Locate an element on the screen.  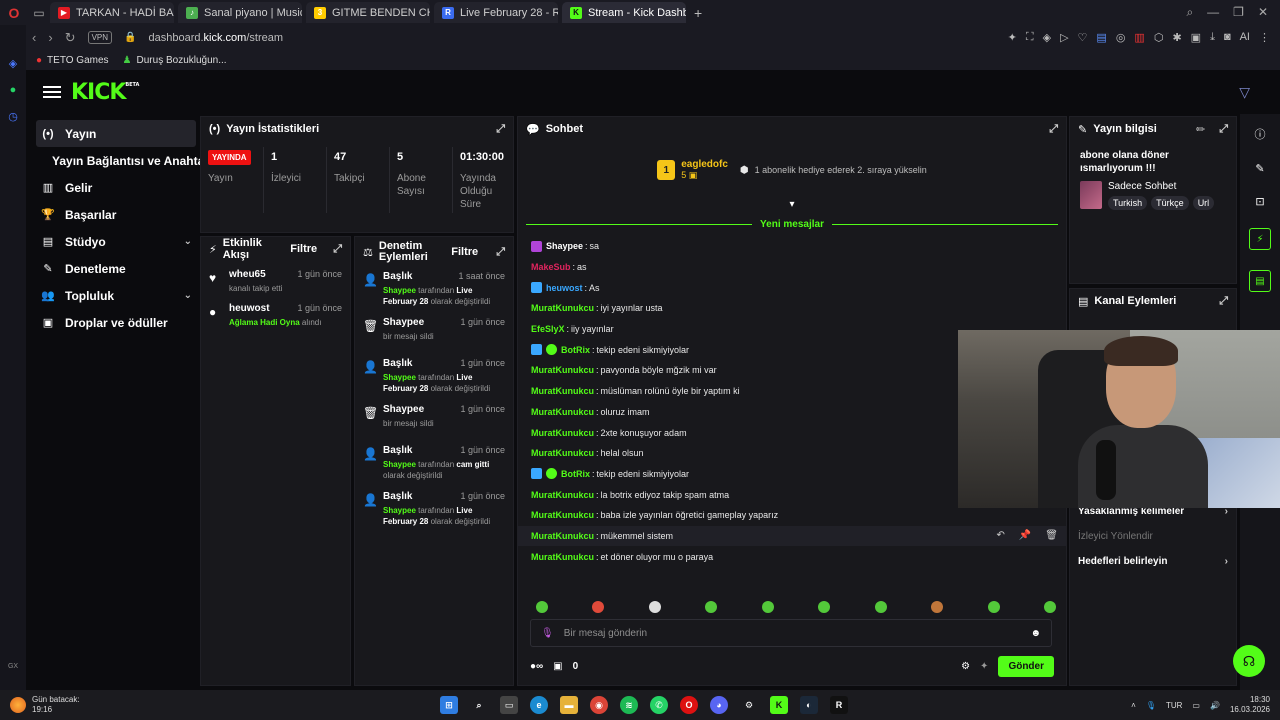
extension-icon: ▥ is located at coordinates (1139, 37).